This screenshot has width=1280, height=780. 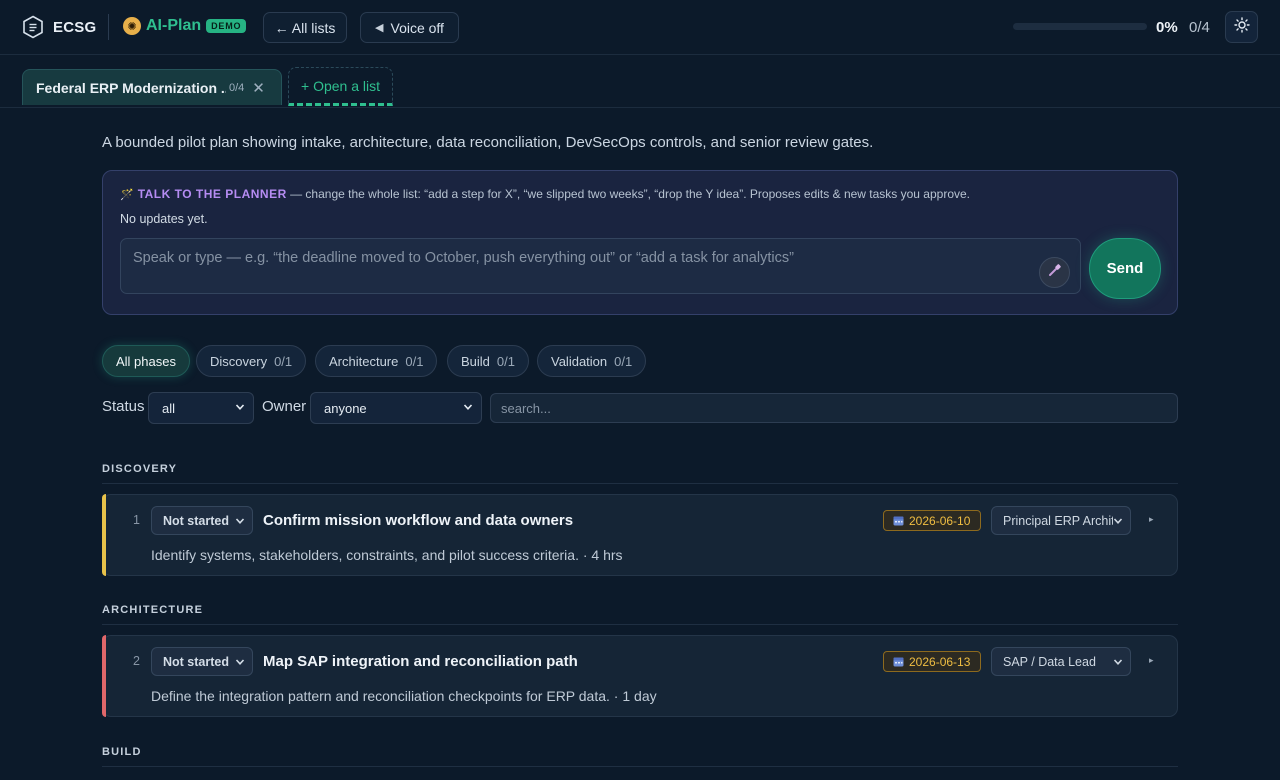 I want to click on tab-count: 0/4, so click(x=237, y=87).